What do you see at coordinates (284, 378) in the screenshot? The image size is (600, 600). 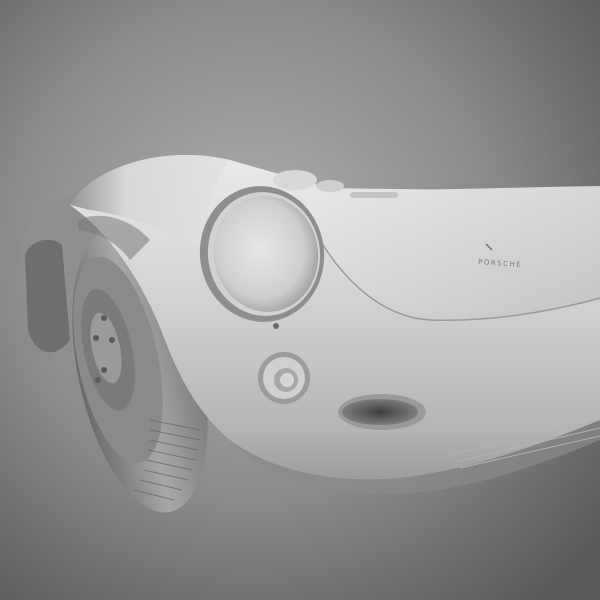 I see `fog-light` at bounding box center [284, 378].